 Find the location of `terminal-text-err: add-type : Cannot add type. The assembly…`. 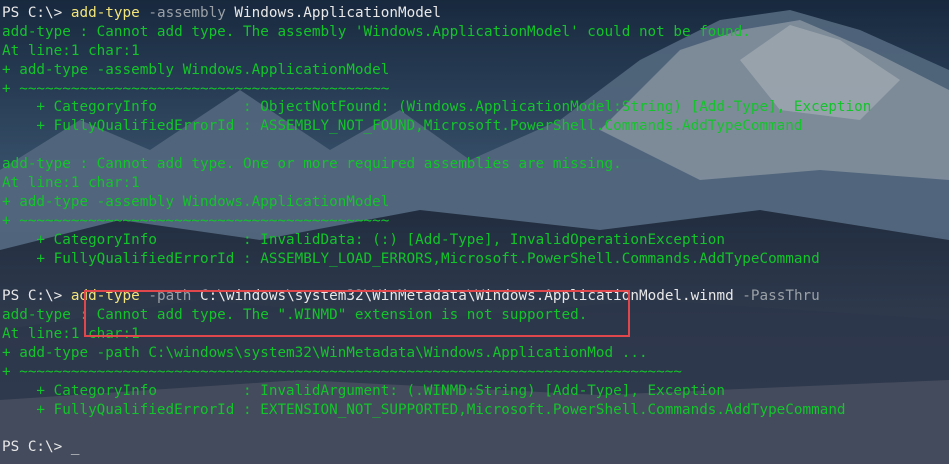

terminal-text-err: add-type : Cannot add type. The assembly… is located at coordinates (376, 31).